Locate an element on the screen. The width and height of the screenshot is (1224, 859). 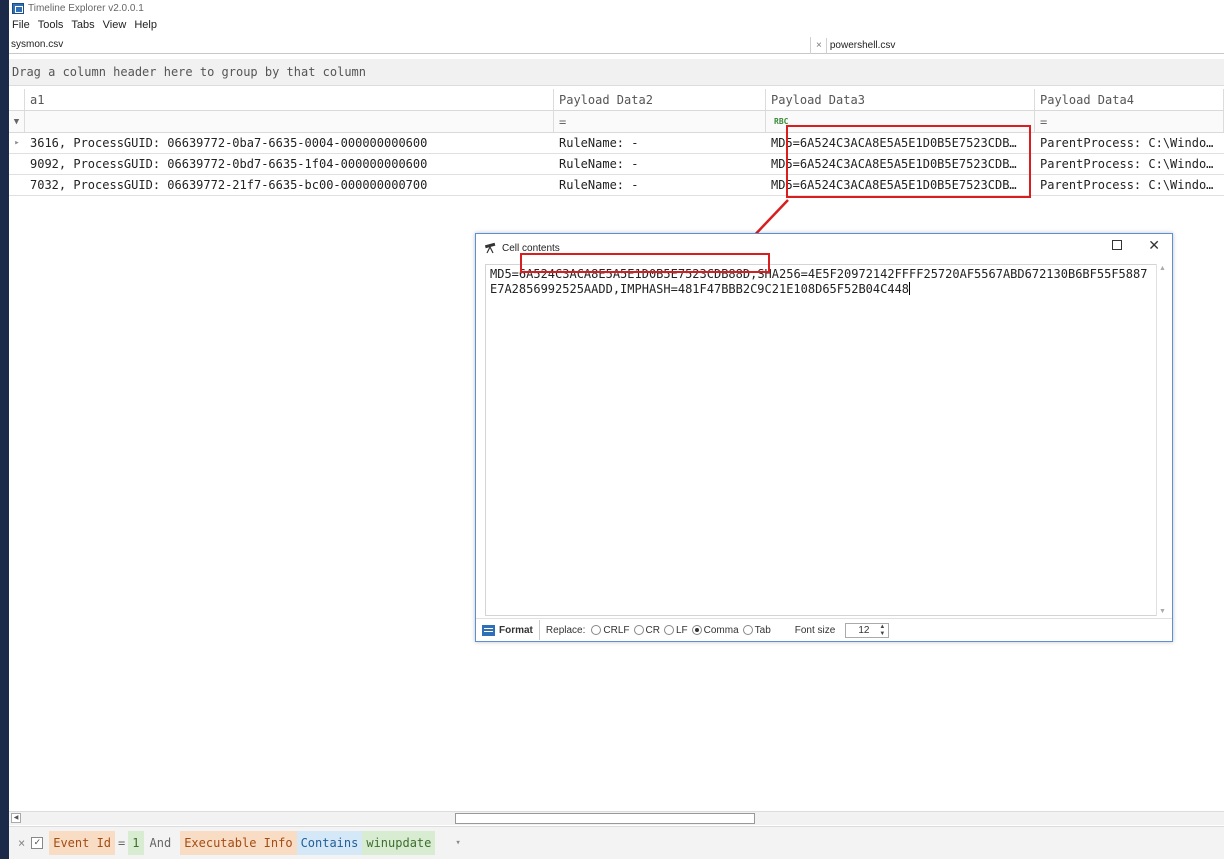
scroll-left-icon: ◀ is located at coordinates (16, 818).